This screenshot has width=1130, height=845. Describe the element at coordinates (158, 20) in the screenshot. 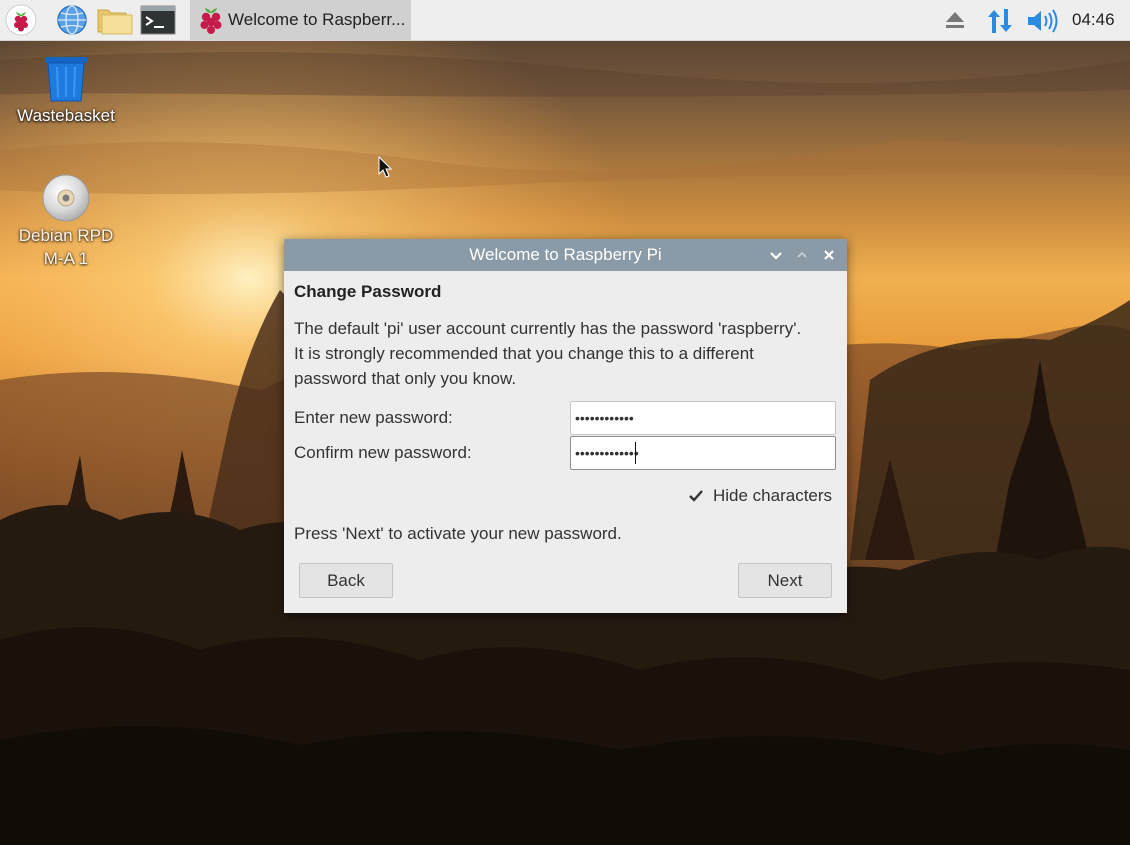

I see `terminal-icon` at that location.